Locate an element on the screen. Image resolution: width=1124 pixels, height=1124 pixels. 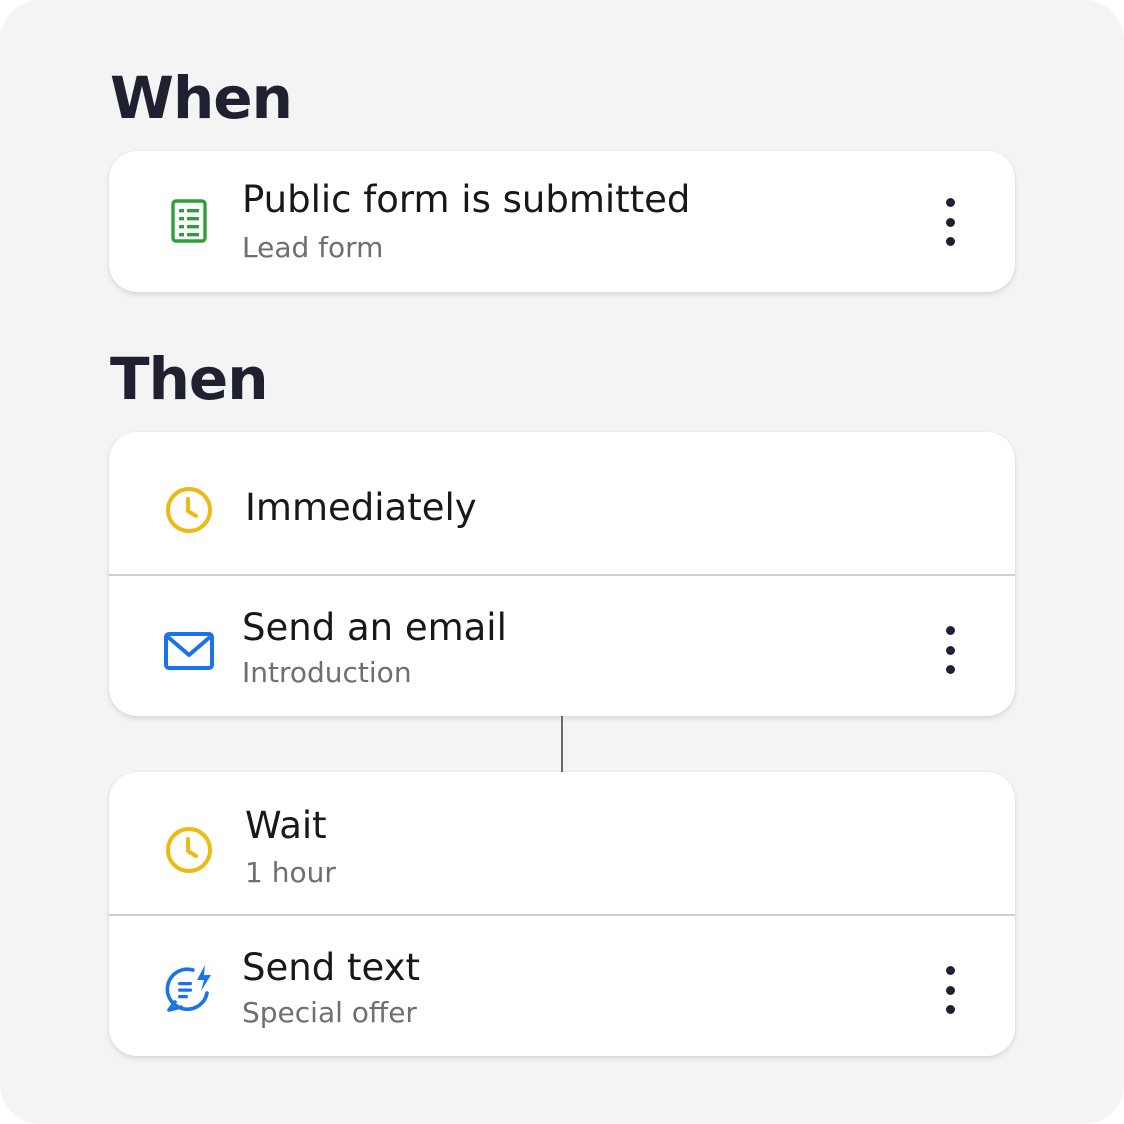
action-title: Send an email is located at coordinates (374, 627).